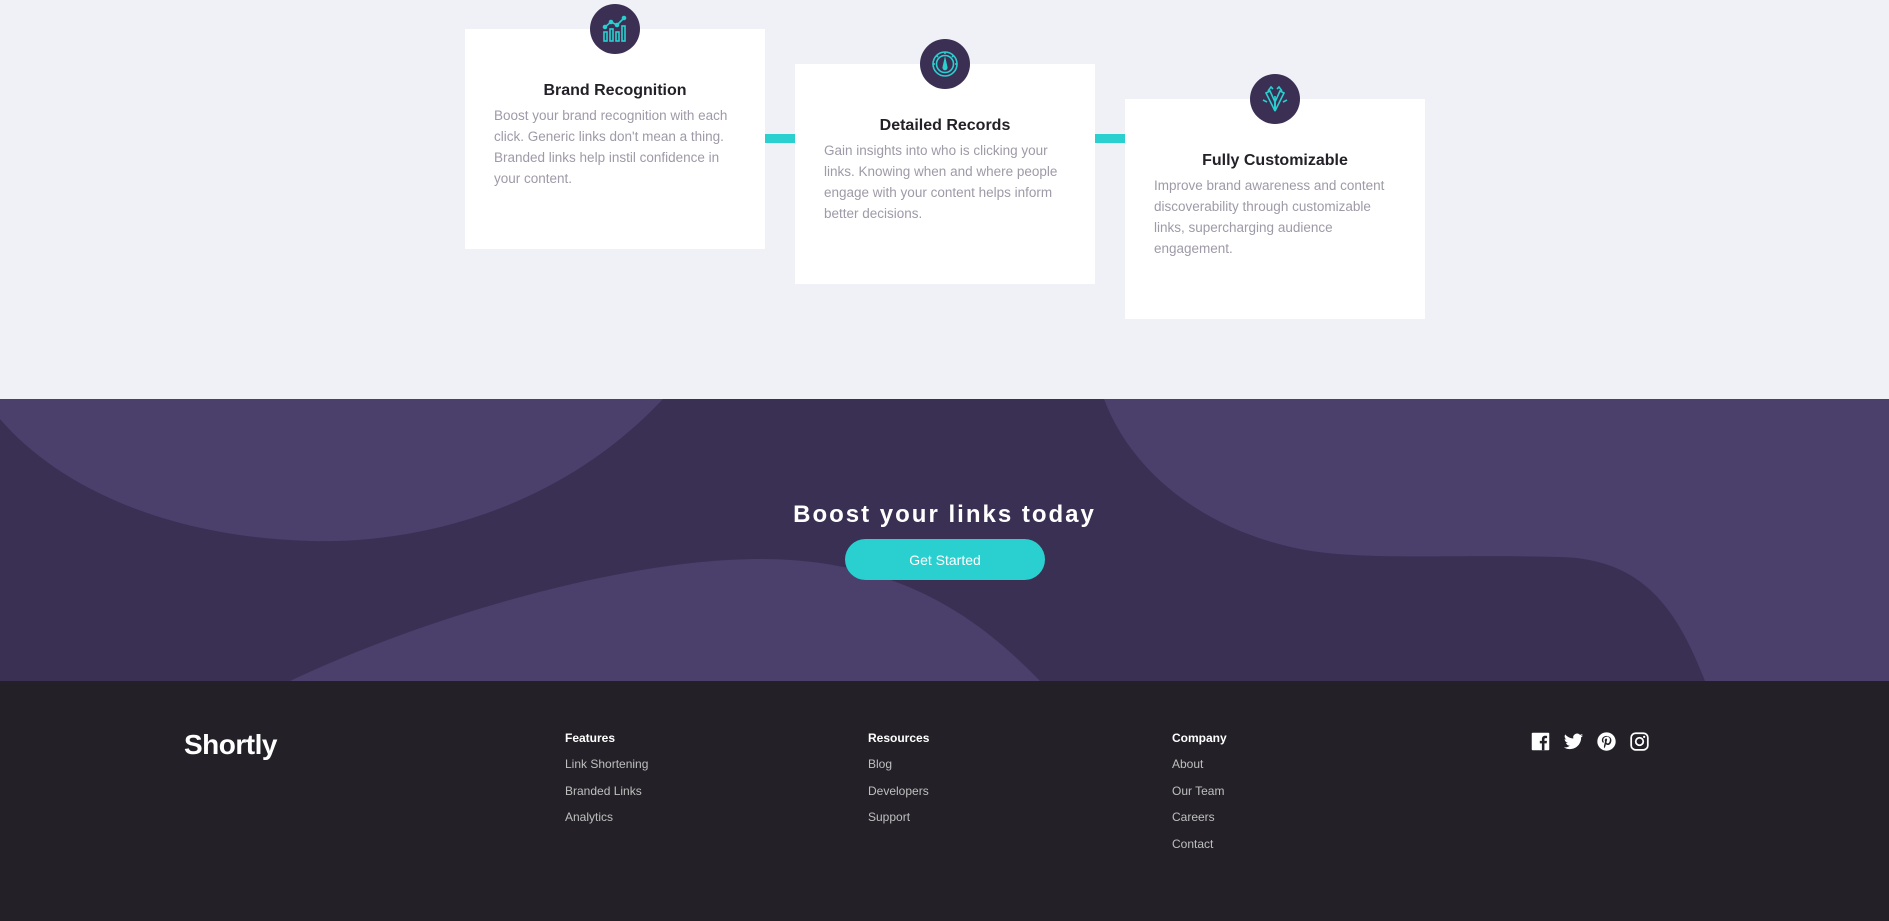  I want to click on footer-link-about: About, so click(1199, 770).